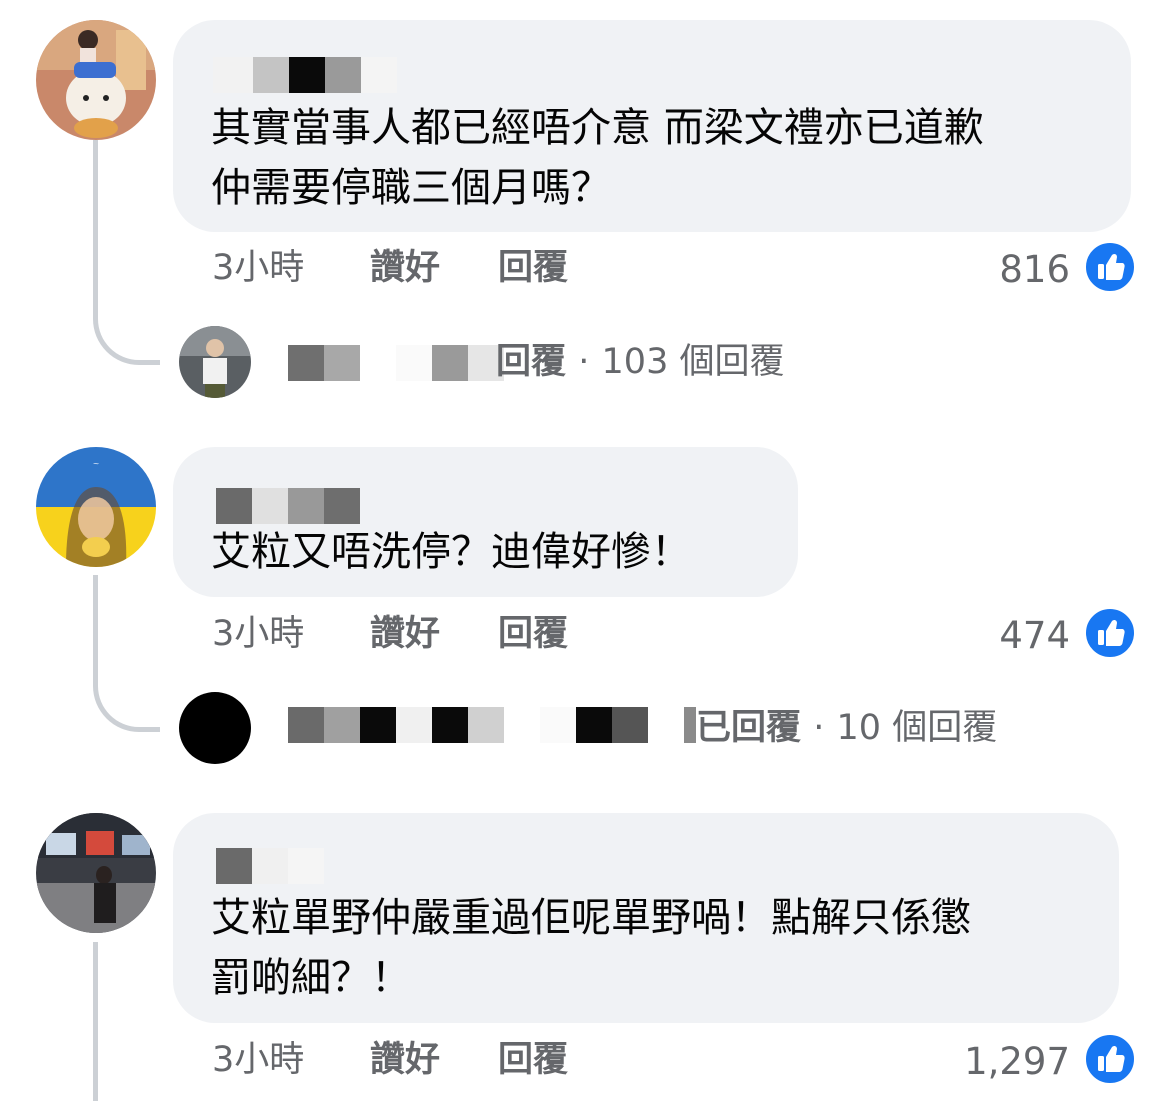 The image size is (1170, 1101). I want to click on like-count: 1,297, so click(990, 1062).